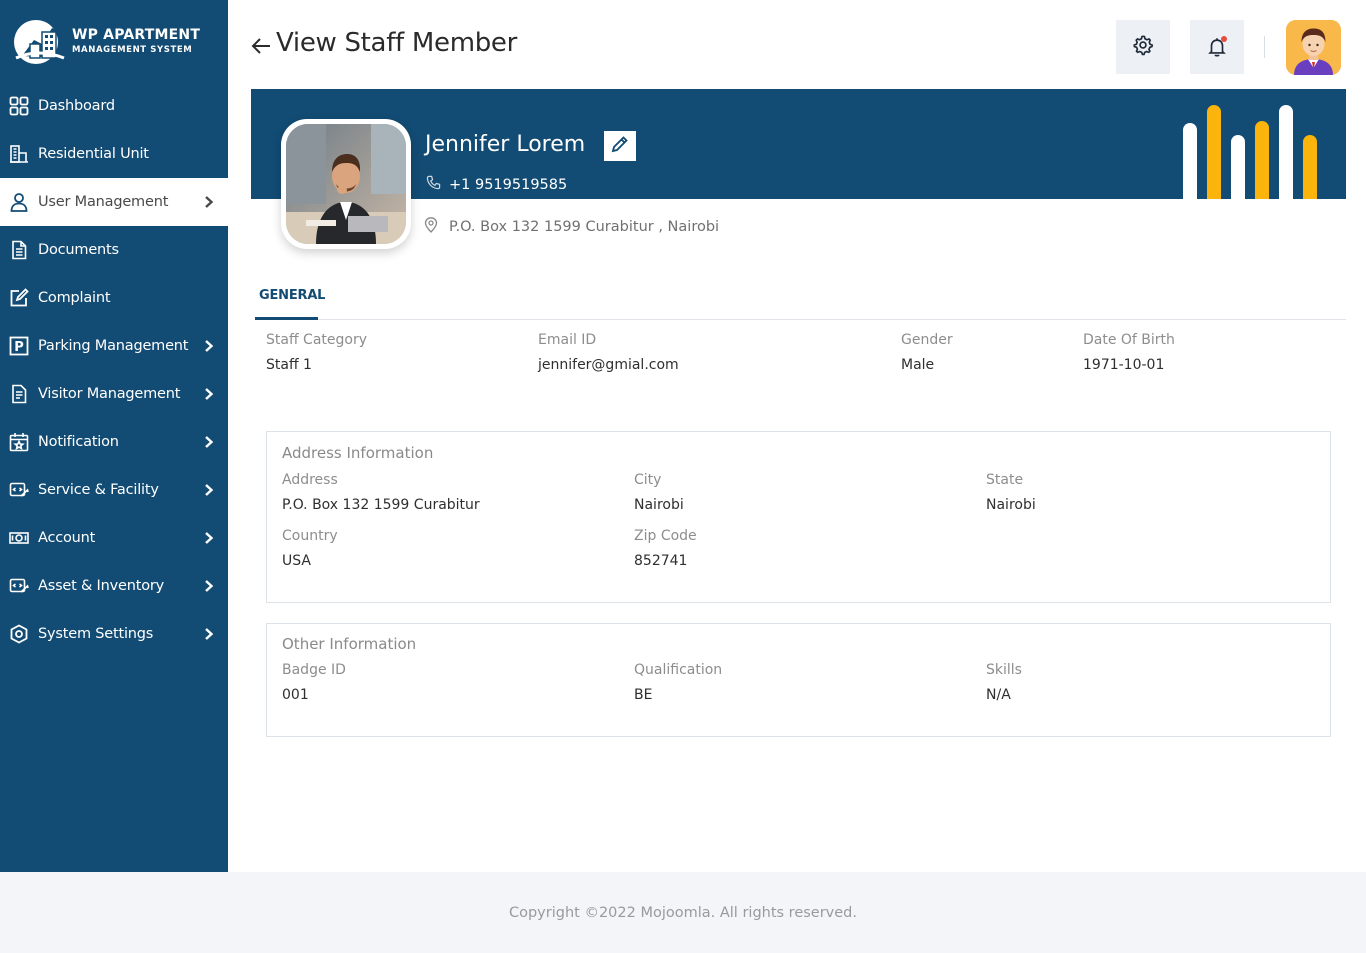 Image resolution: width=1366 pixels, height=953 pixels. What do you see at coordinates (19, 586) in the screenshot?
I see `asset-icon` at bounding box center [19, 586].